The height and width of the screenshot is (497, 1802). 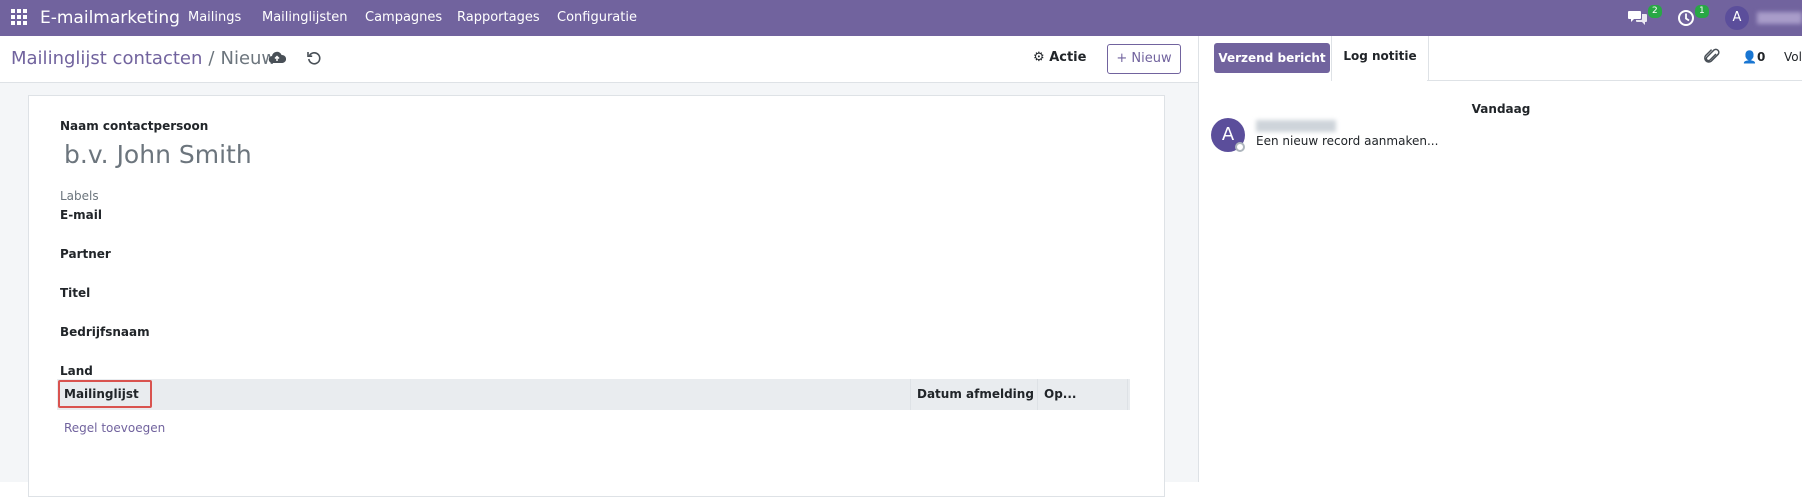 What do you see at coordinates (1501, 109) in the screenshot?
I see `date-separator: Vandaag` at bounding box center [1501, 109].